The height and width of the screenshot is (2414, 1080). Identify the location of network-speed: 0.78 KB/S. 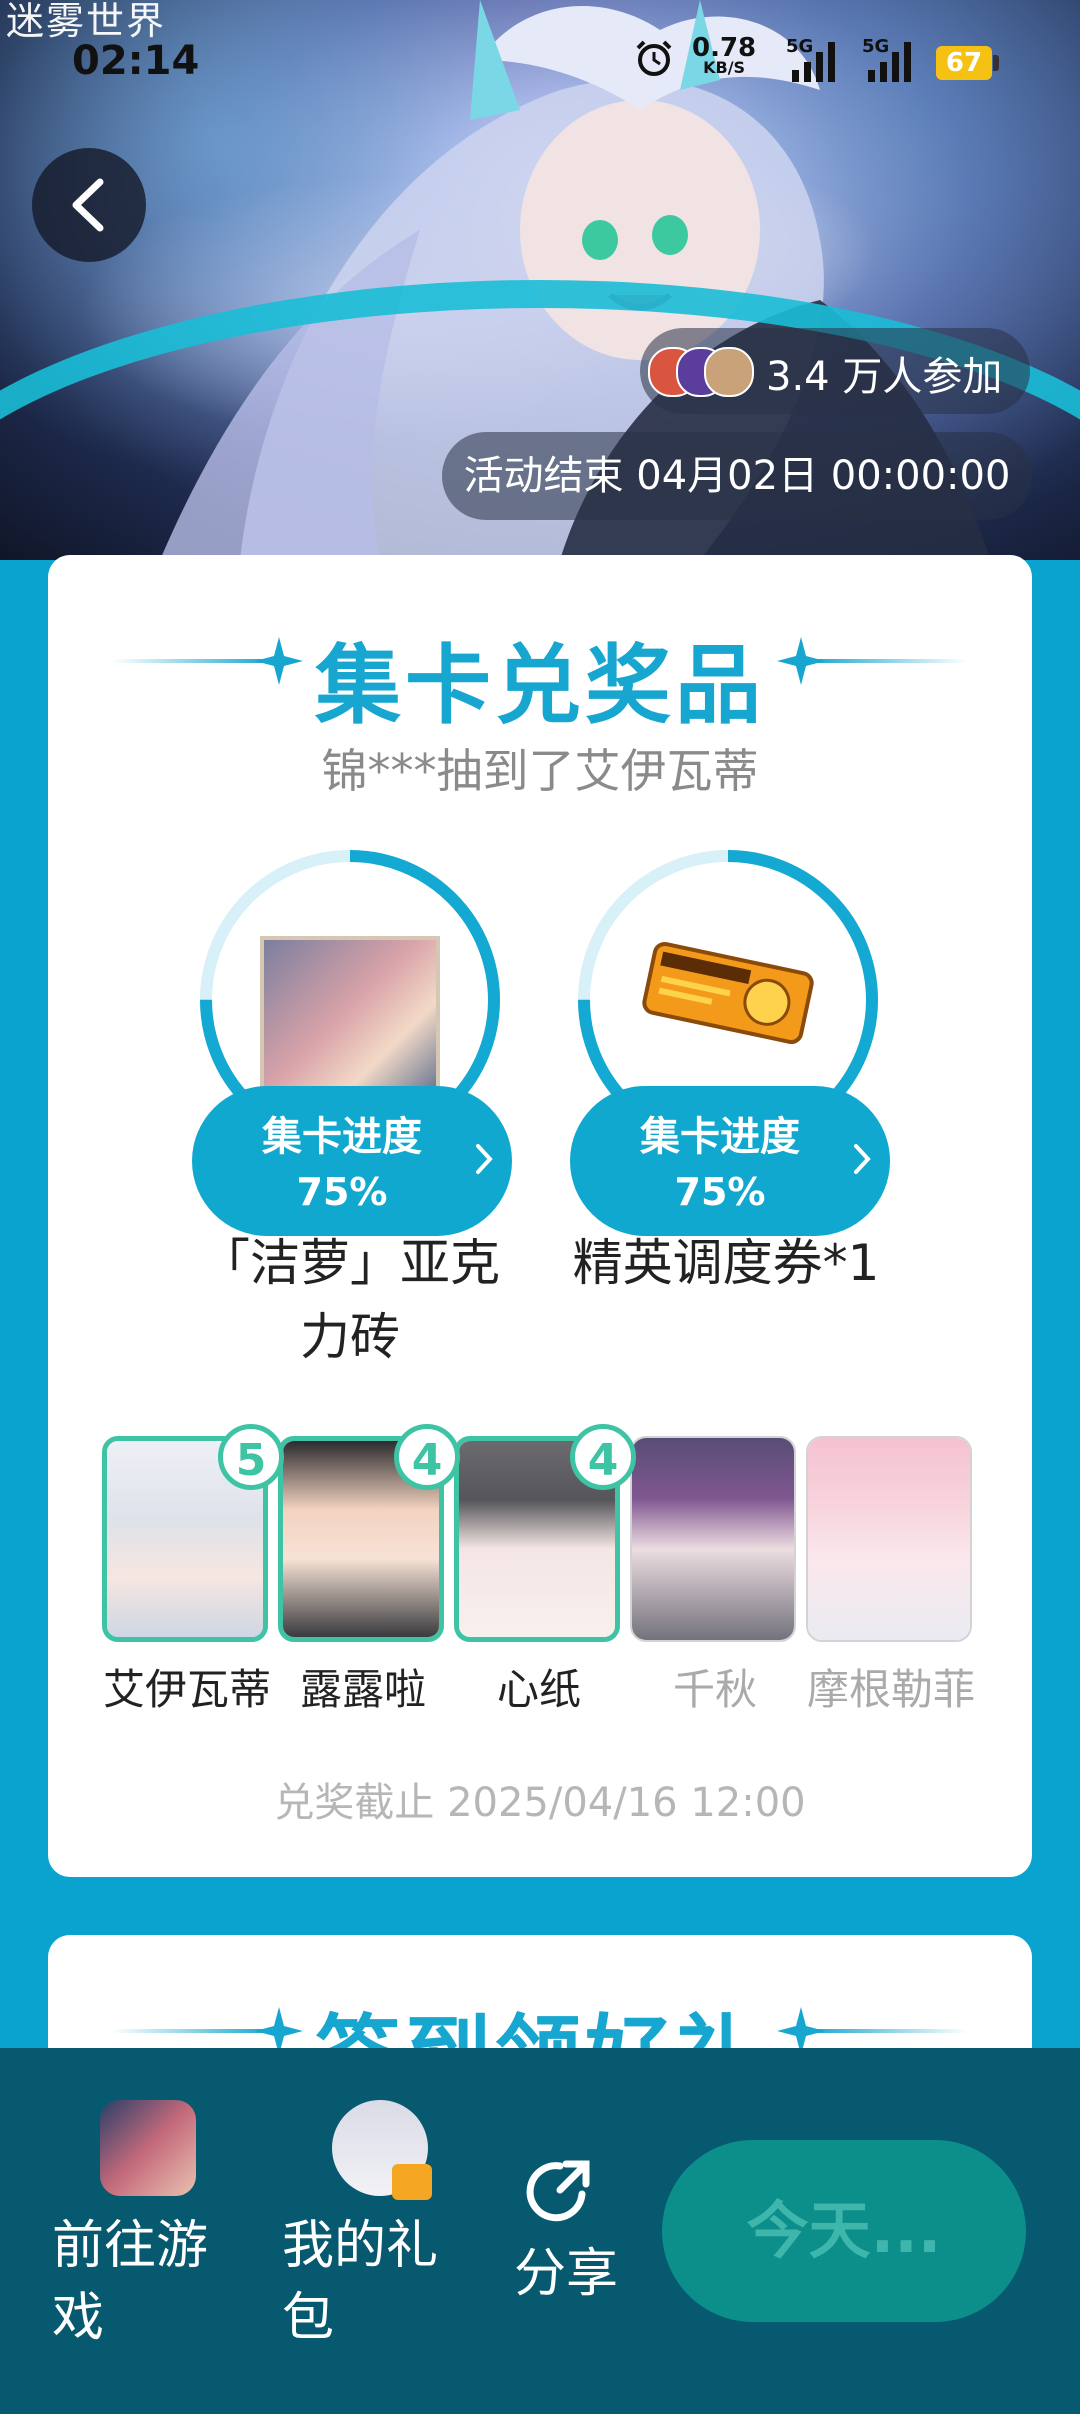
(724, 55).